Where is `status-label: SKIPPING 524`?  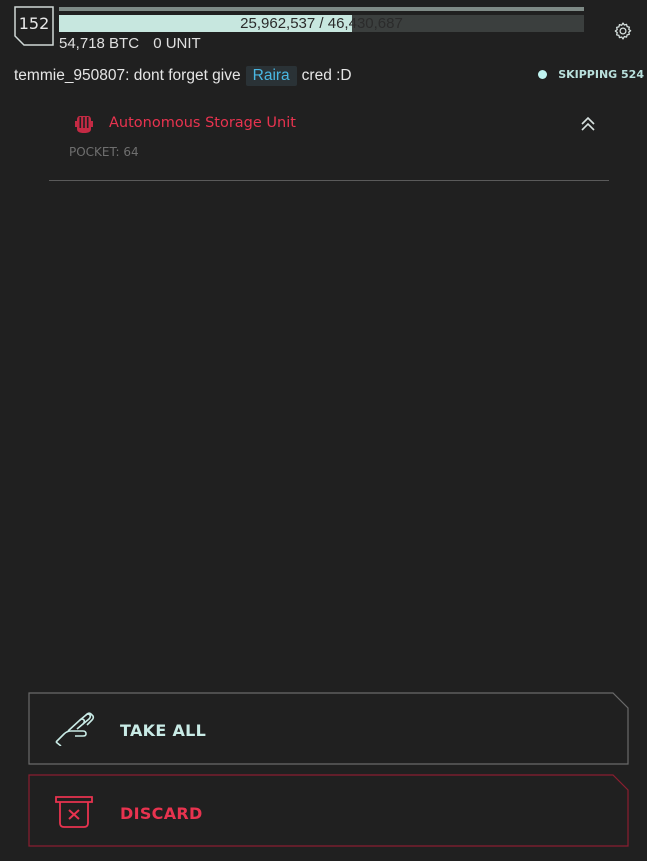 status-label: SKIPPING 524 is located at coordinates (601, 74).